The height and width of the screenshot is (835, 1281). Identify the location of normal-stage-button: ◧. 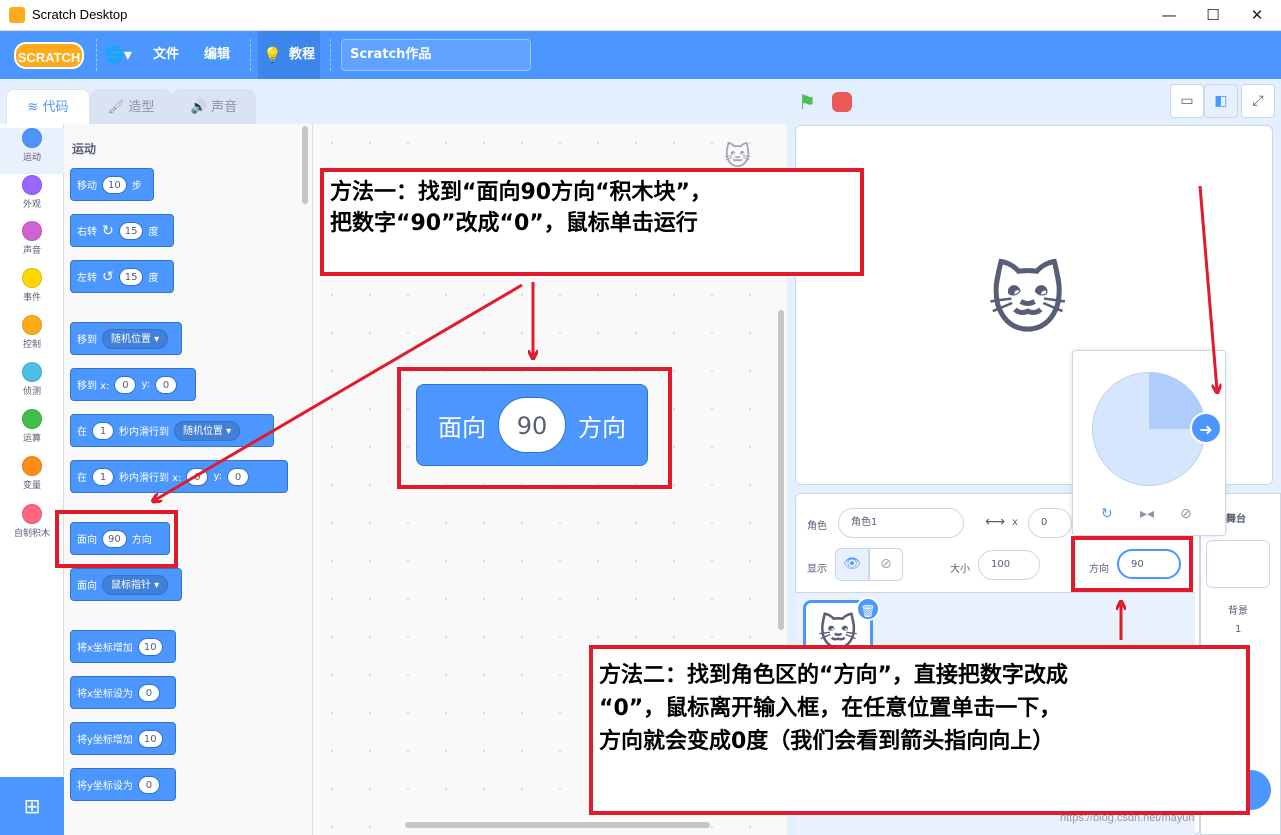
(1221, 101).